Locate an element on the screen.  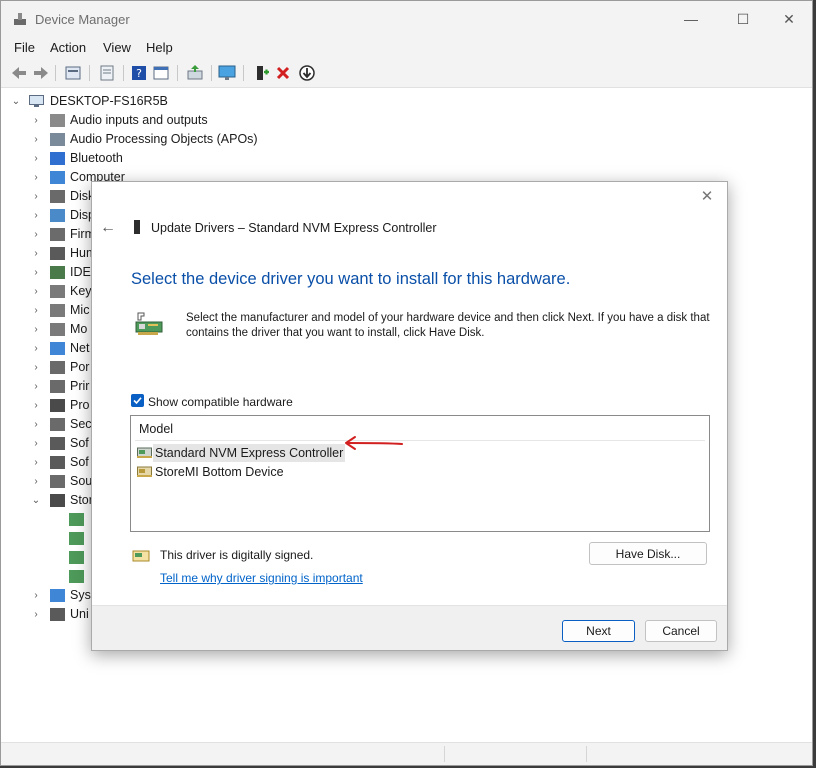
minimize-button: — is located at coordinates (691, 19).